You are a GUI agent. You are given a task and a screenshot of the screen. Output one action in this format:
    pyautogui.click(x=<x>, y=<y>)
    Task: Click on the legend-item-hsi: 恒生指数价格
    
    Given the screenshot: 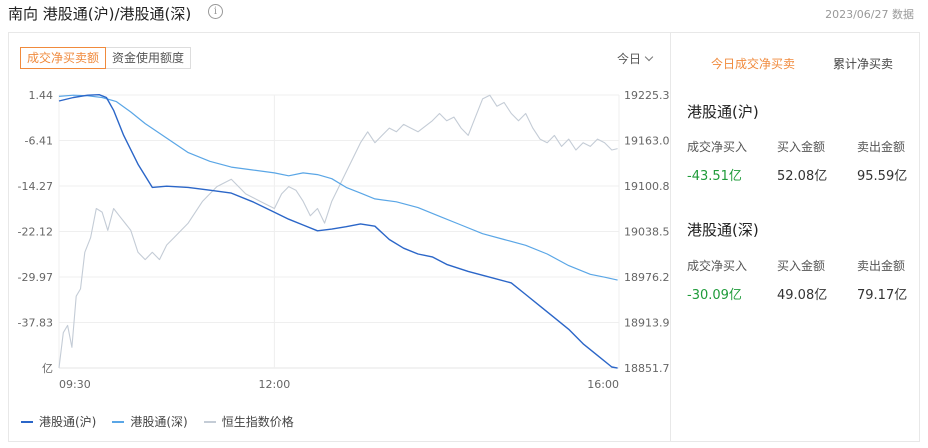 What is the action you would take?
    pyautogui.click(x=248, y=421)
    